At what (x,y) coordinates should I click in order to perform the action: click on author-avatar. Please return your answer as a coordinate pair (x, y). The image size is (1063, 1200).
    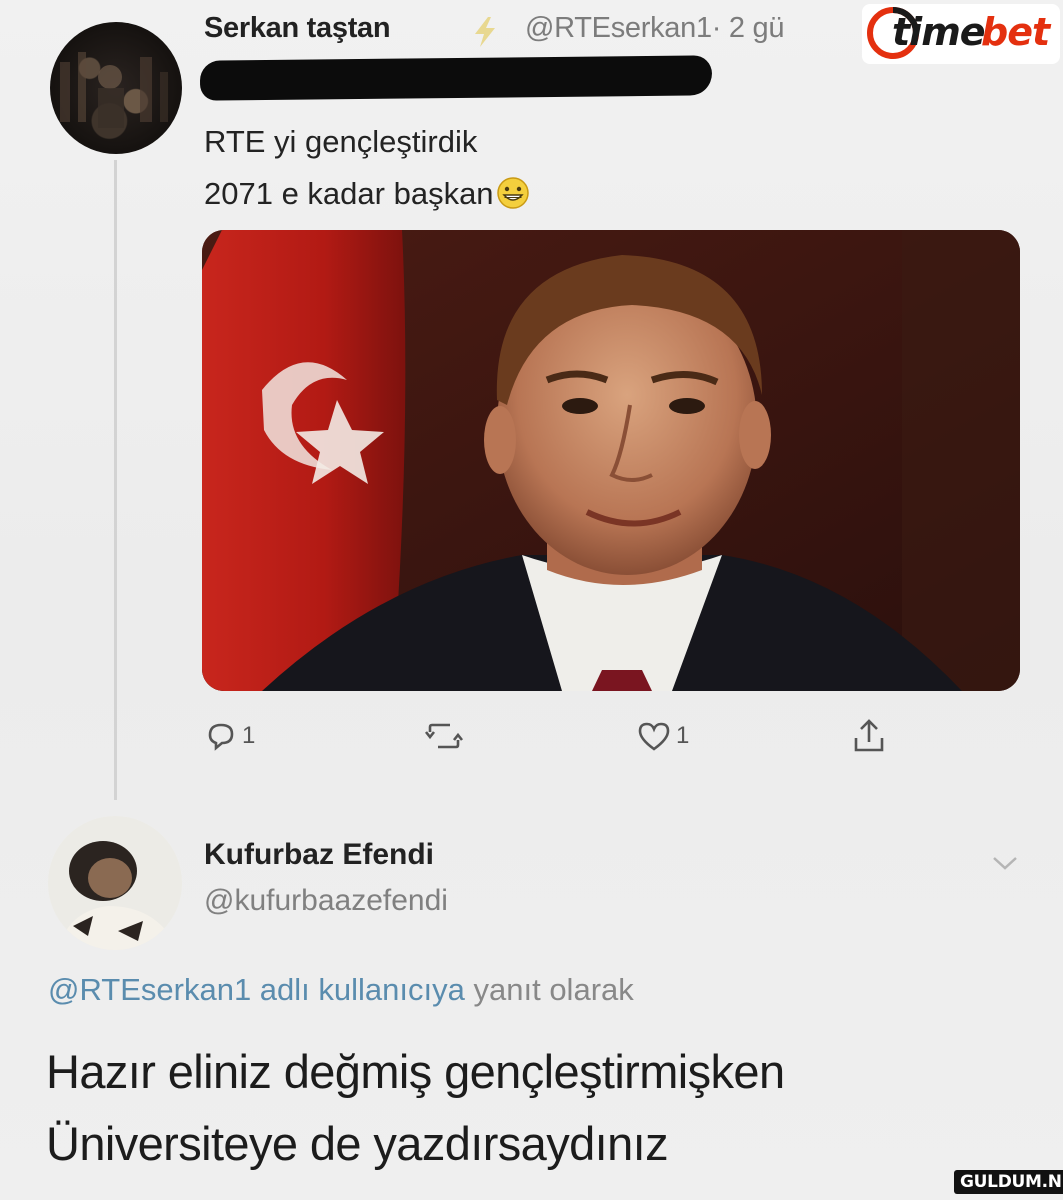
    Looking at the image, I should click on (116, 88).